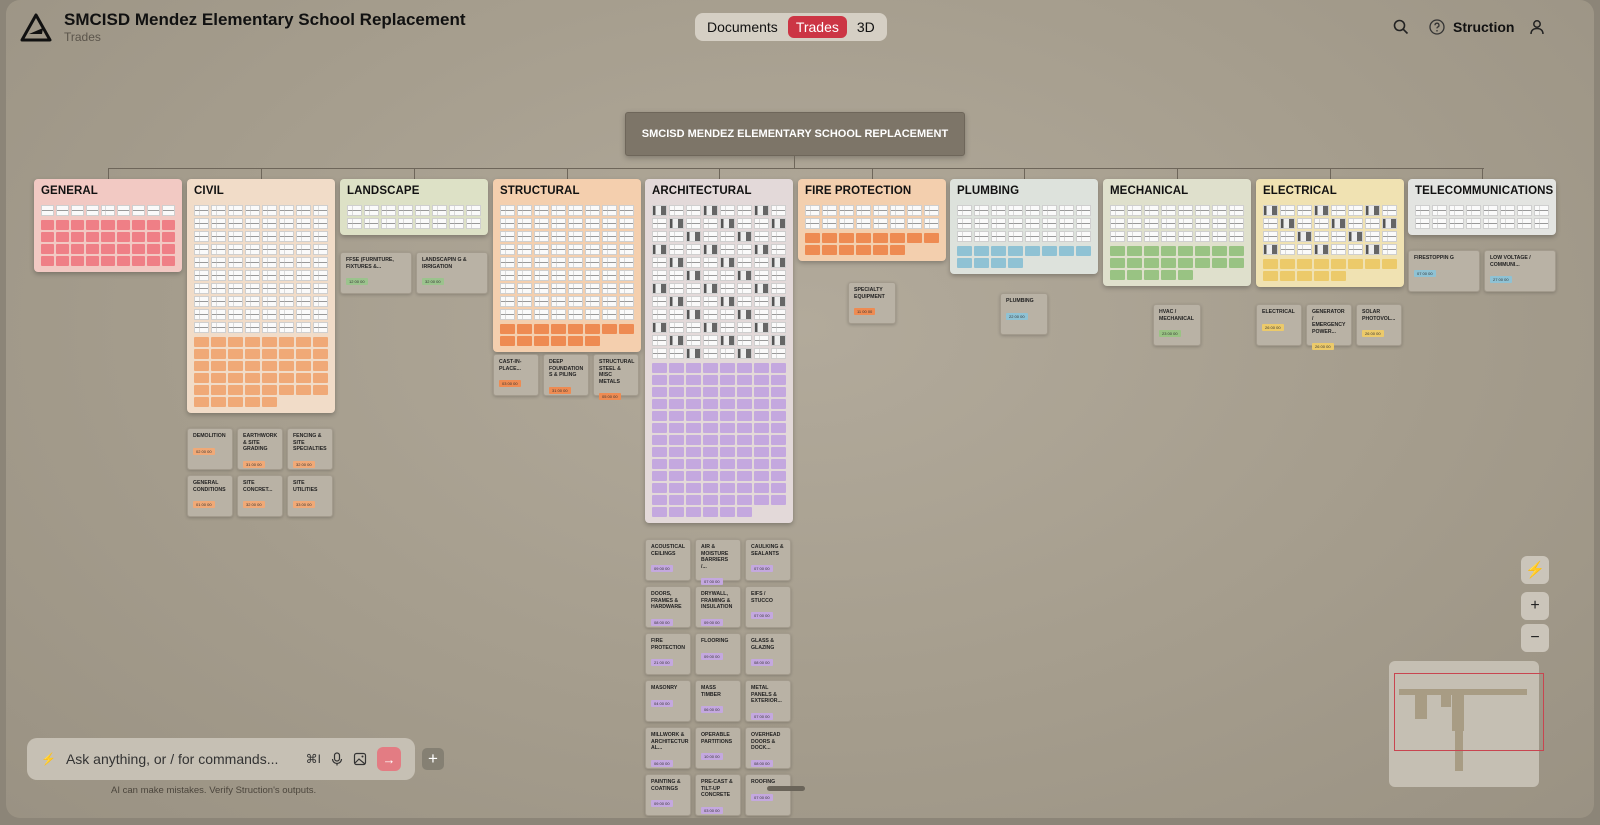 The height and width of the screenshot is (825, 1600). I want to click on sub-trade-node: GENERATOR / EMERGENCY POWER... 26 00 00, so click(1329, 327).